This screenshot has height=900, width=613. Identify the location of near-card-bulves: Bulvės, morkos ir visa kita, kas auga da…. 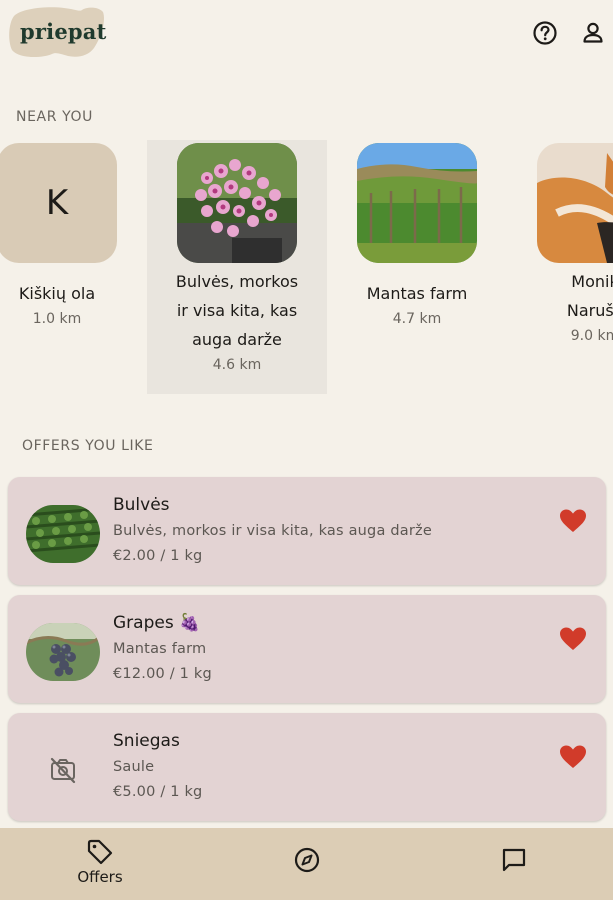
(237, 267).